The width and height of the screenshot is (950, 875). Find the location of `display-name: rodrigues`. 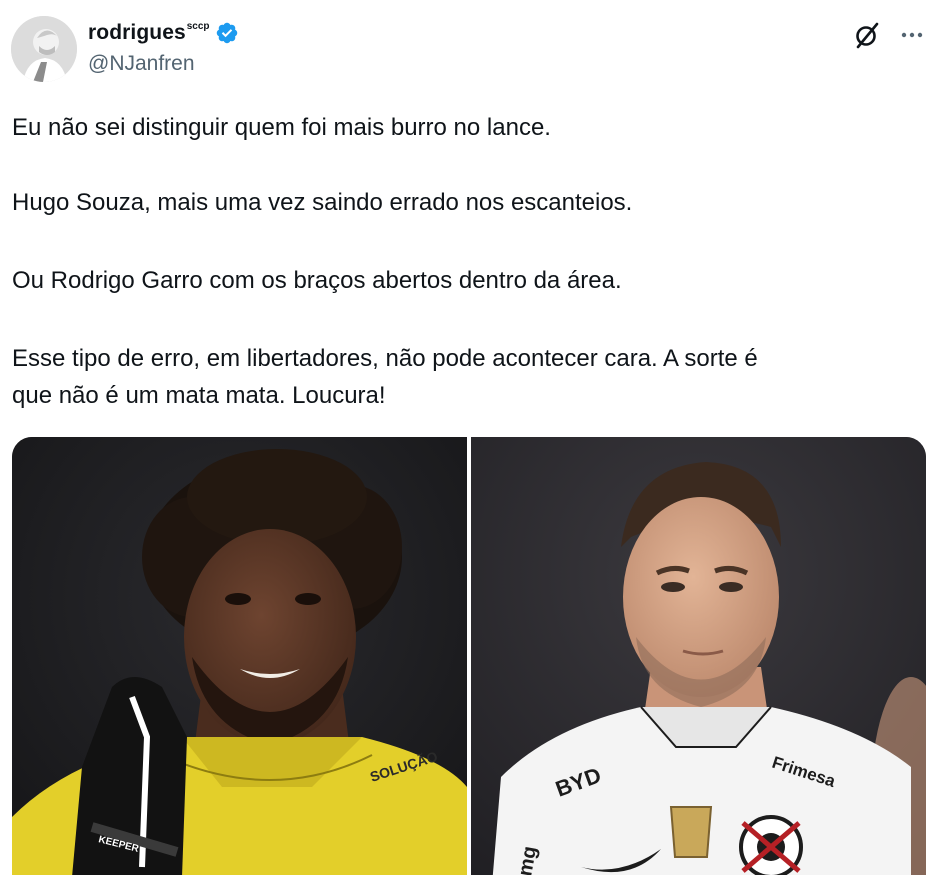

display-name: rodrigues is located at coordinates (137, 33).